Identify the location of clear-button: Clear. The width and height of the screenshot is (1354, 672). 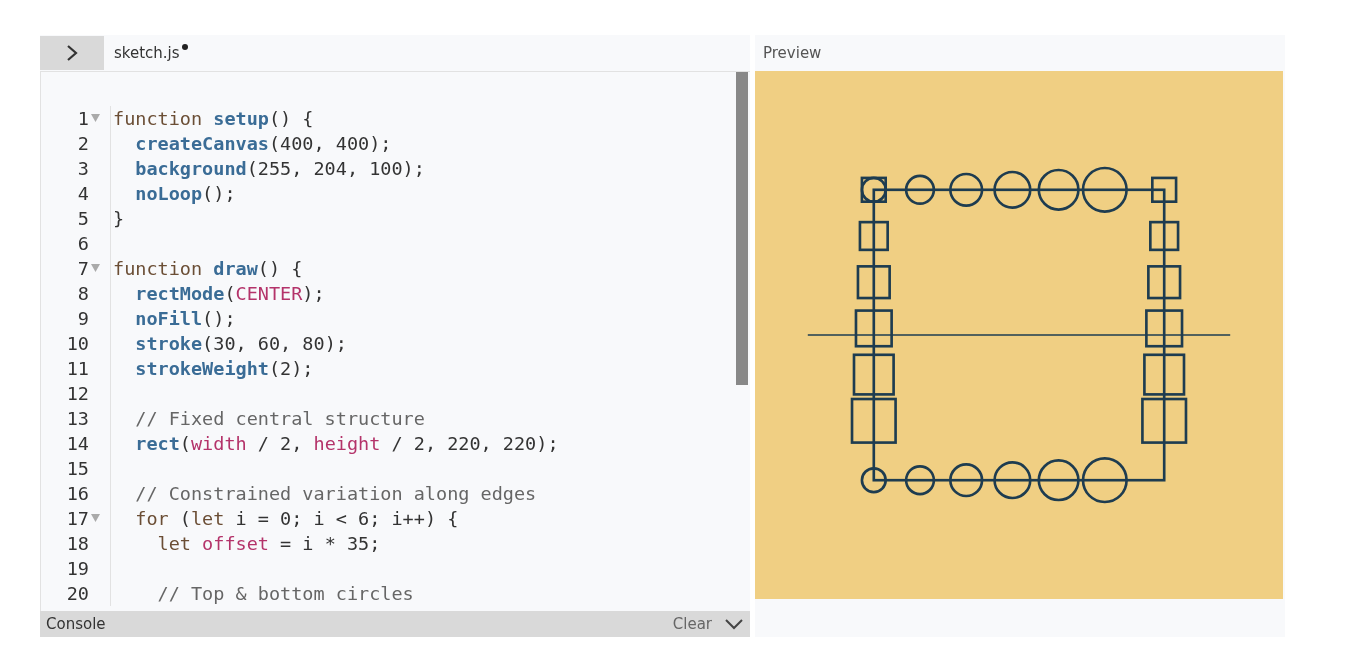
(692, 624).